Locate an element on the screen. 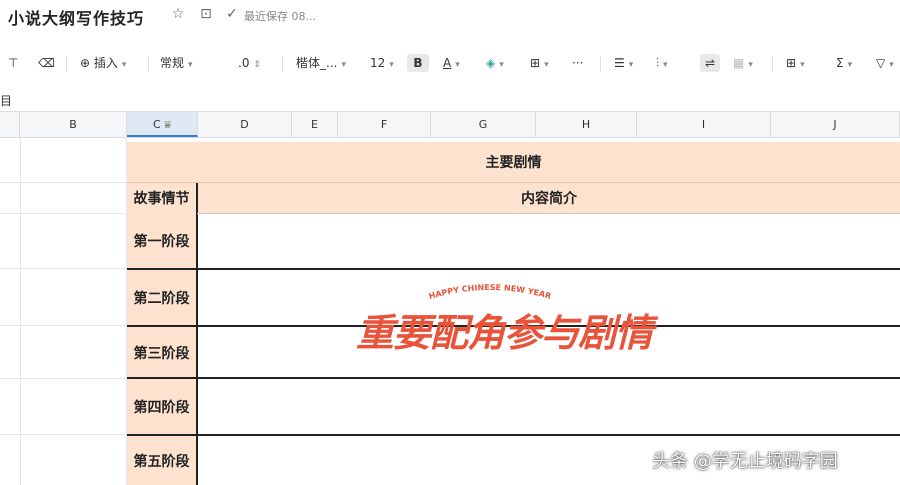 Image resolution: width=900 pixels, height=485 pixels. text-color-icon: A is located at coordinates (447, 63).